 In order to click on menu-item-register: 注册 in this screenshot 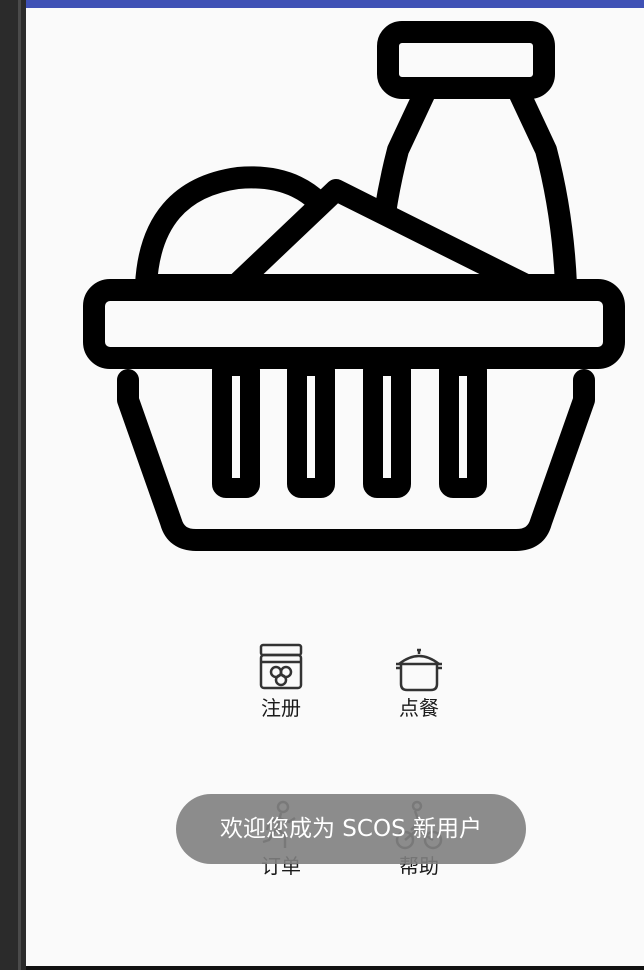, I will do `click(281, 681)`.